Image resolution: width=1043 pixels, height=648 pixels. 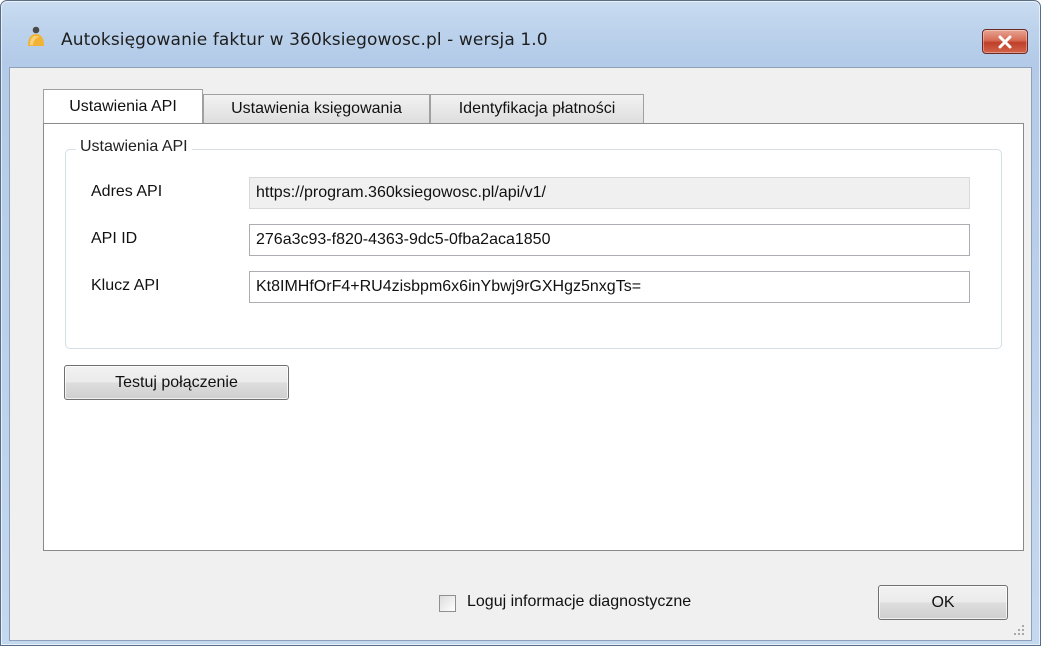 What do you see at coordinates (125, 285) in the screenshot?
I see `api-key-label: Klucz API` at bounding box center [125, 285].